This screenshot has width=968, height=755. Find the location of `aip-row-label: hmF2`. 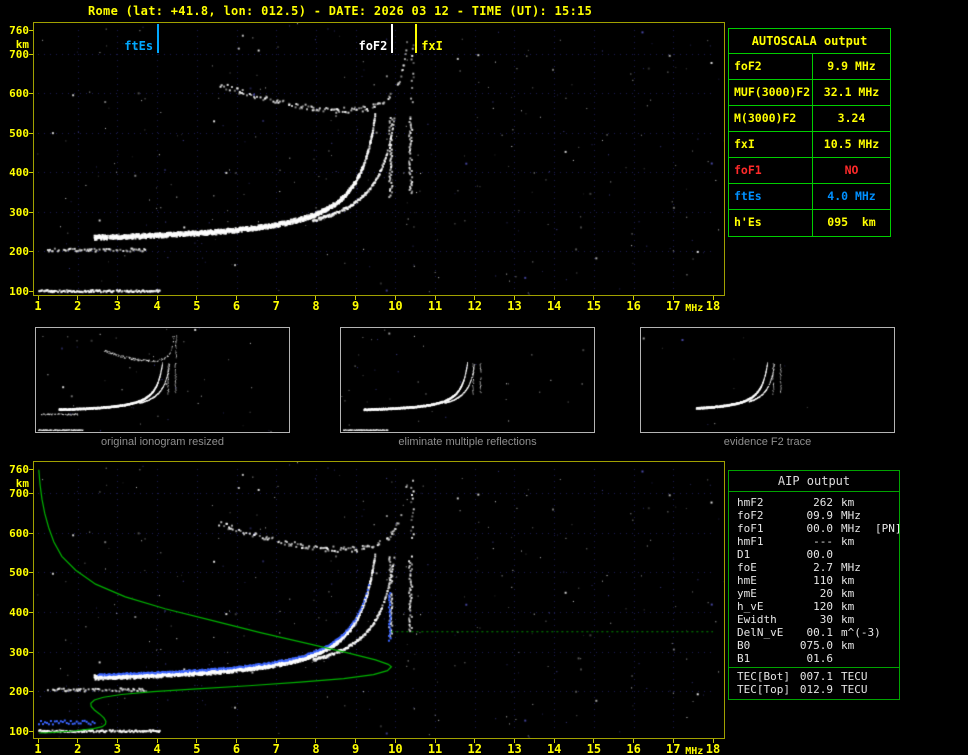

aip-row-label: hmF2 is located at coordinates (750, 502).